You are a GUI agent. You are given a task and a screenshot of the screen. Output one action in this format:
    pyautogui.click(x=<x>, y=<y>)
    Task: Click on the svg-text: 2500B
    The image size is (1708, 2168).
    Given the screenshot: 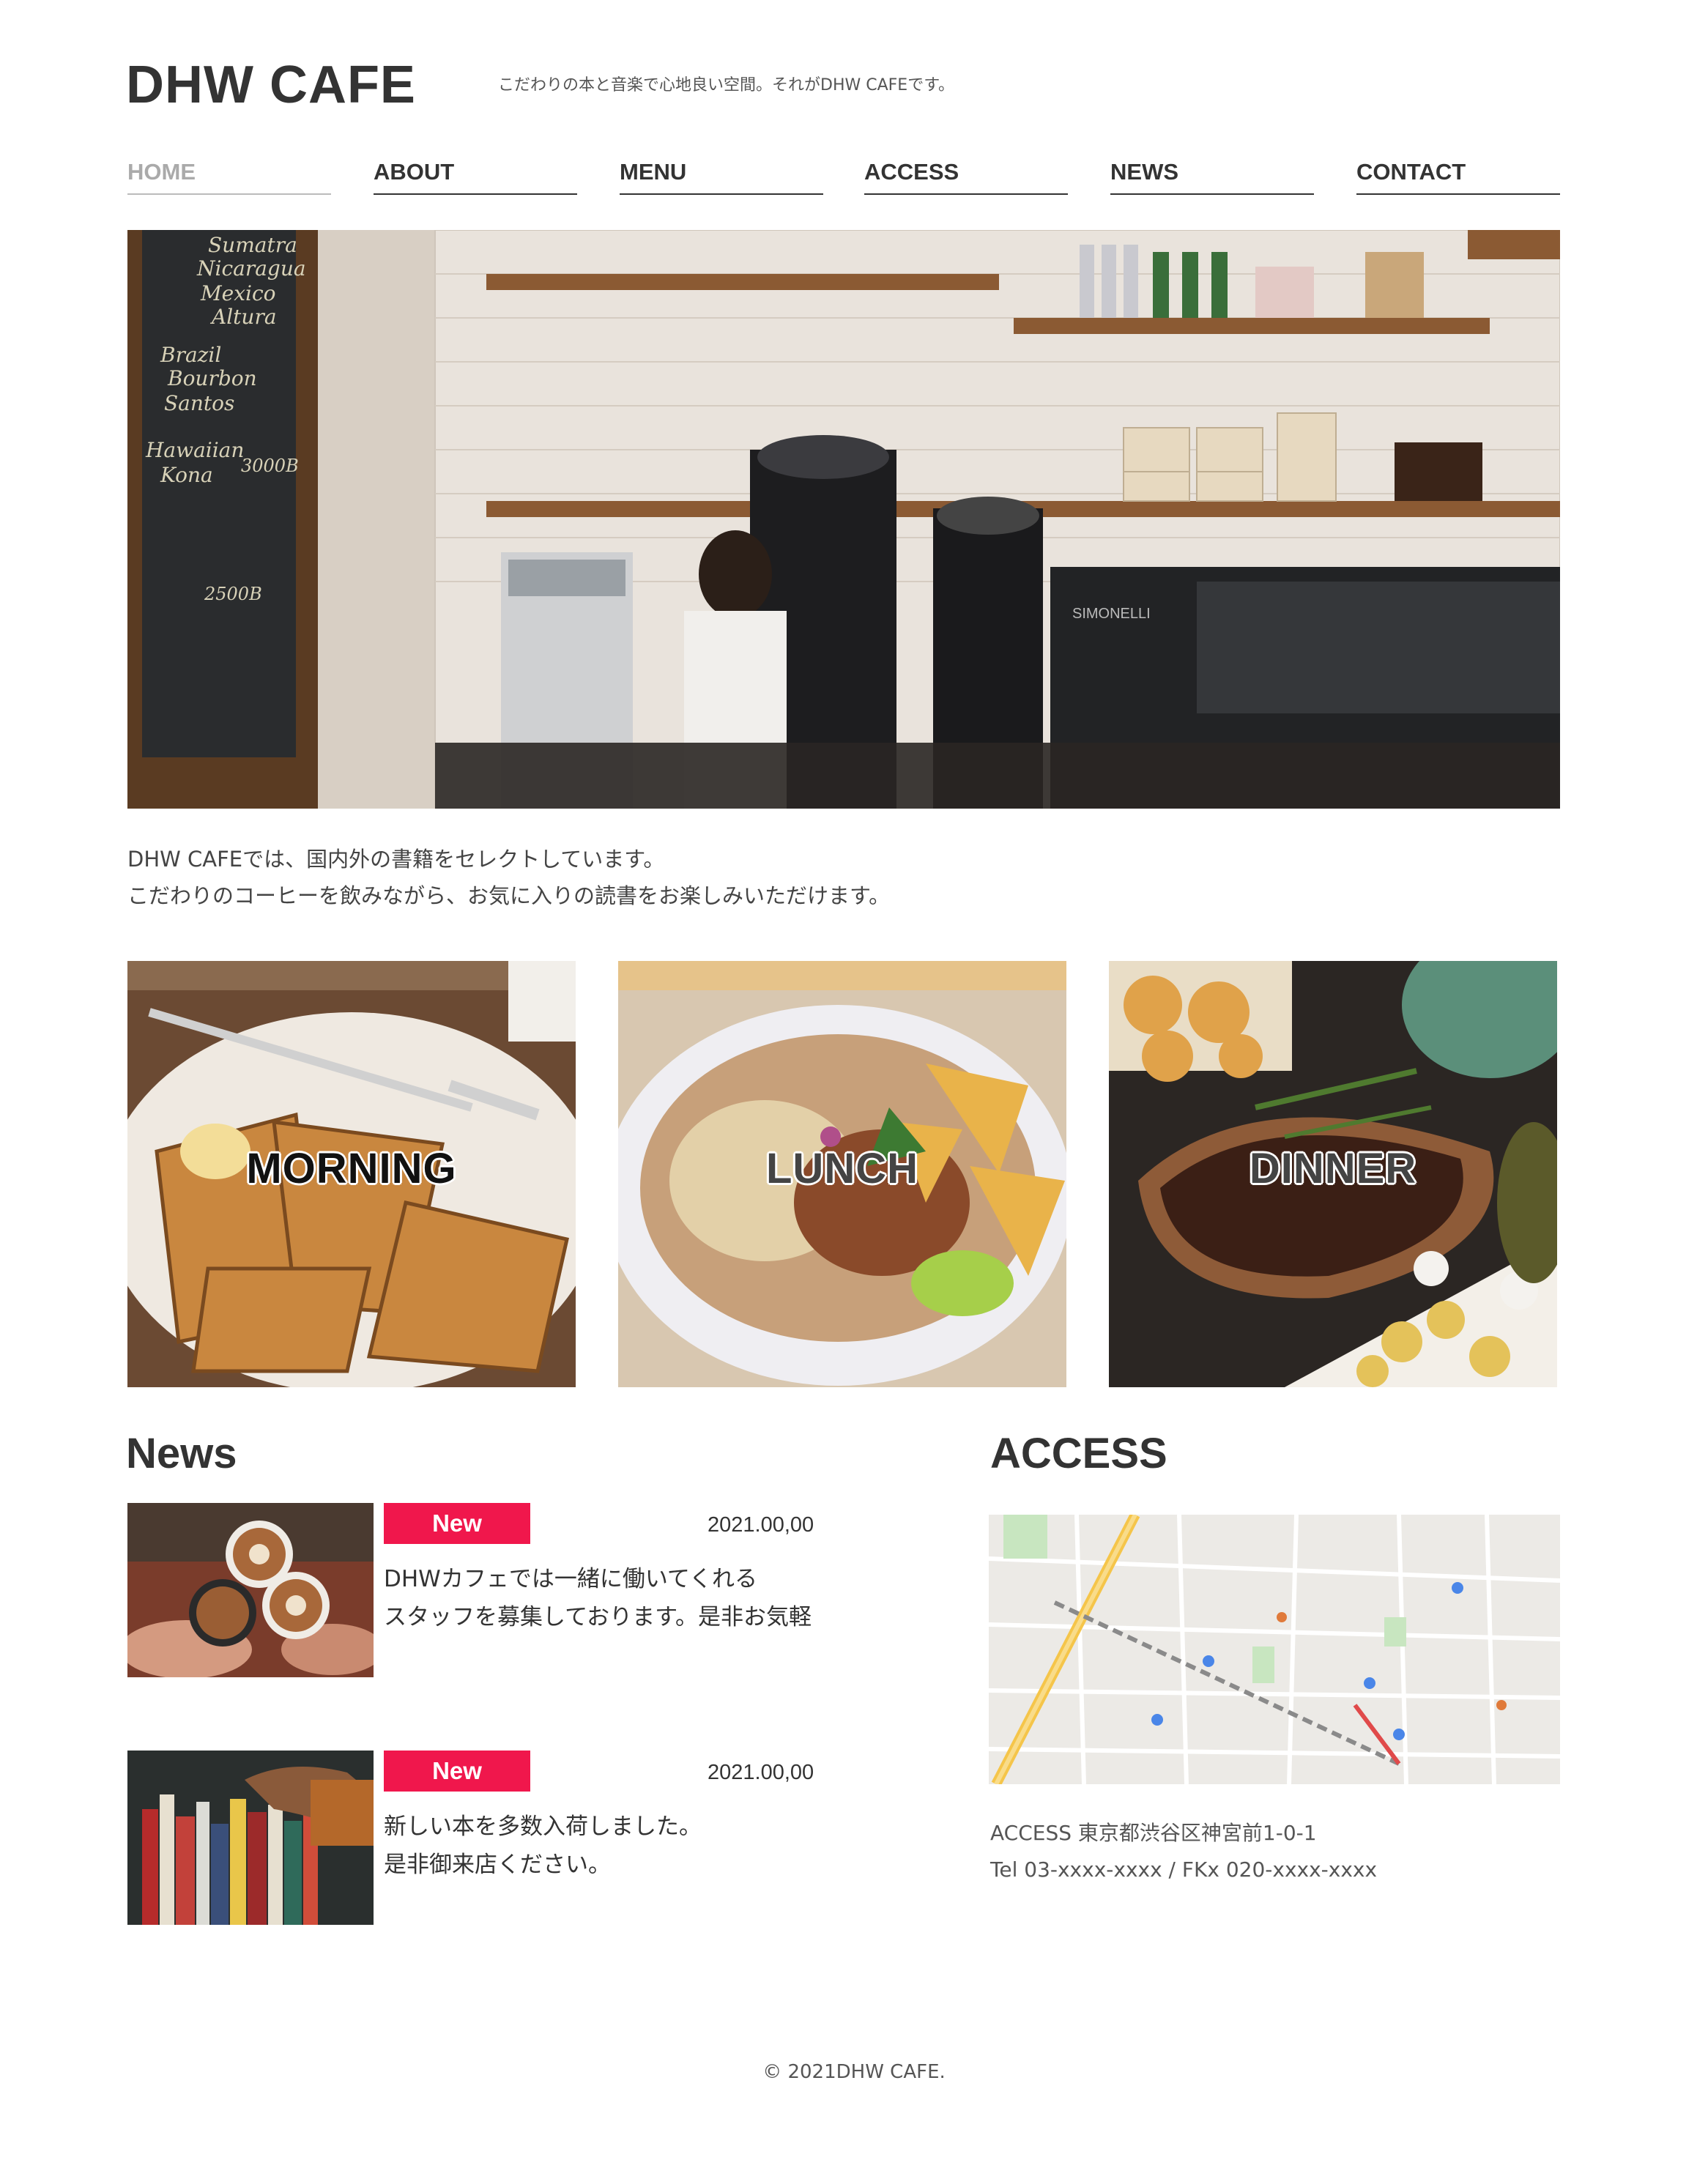 What is the action you would take?
    pyautogui.click(x=233, y=594)
    